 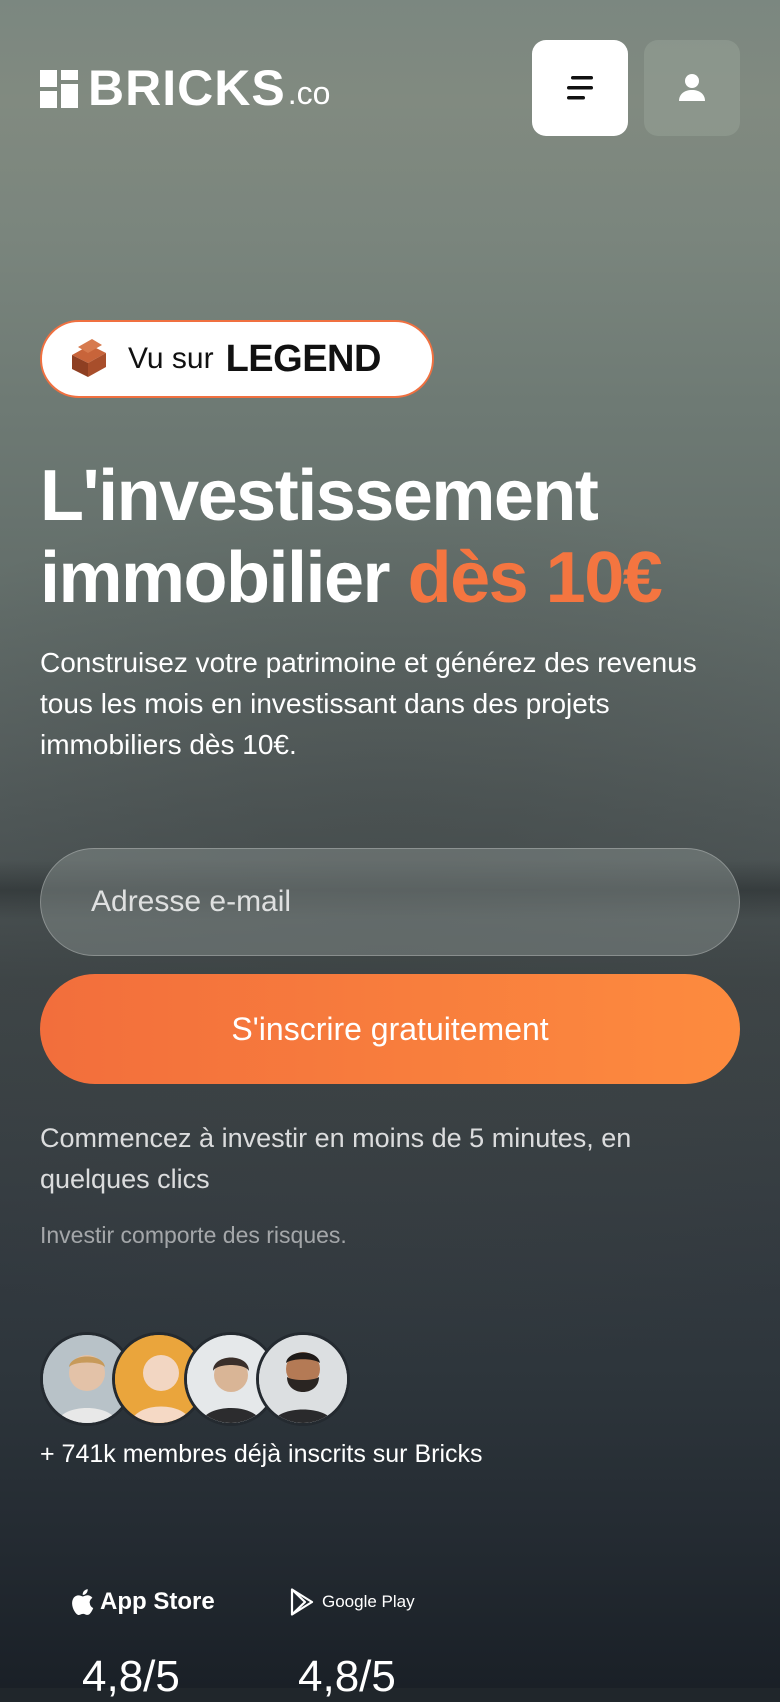 What do you see at coordinates (215, 578) in the screenshot?
I see `headline-line-2: immobilier` at bounding box center [215, 578].